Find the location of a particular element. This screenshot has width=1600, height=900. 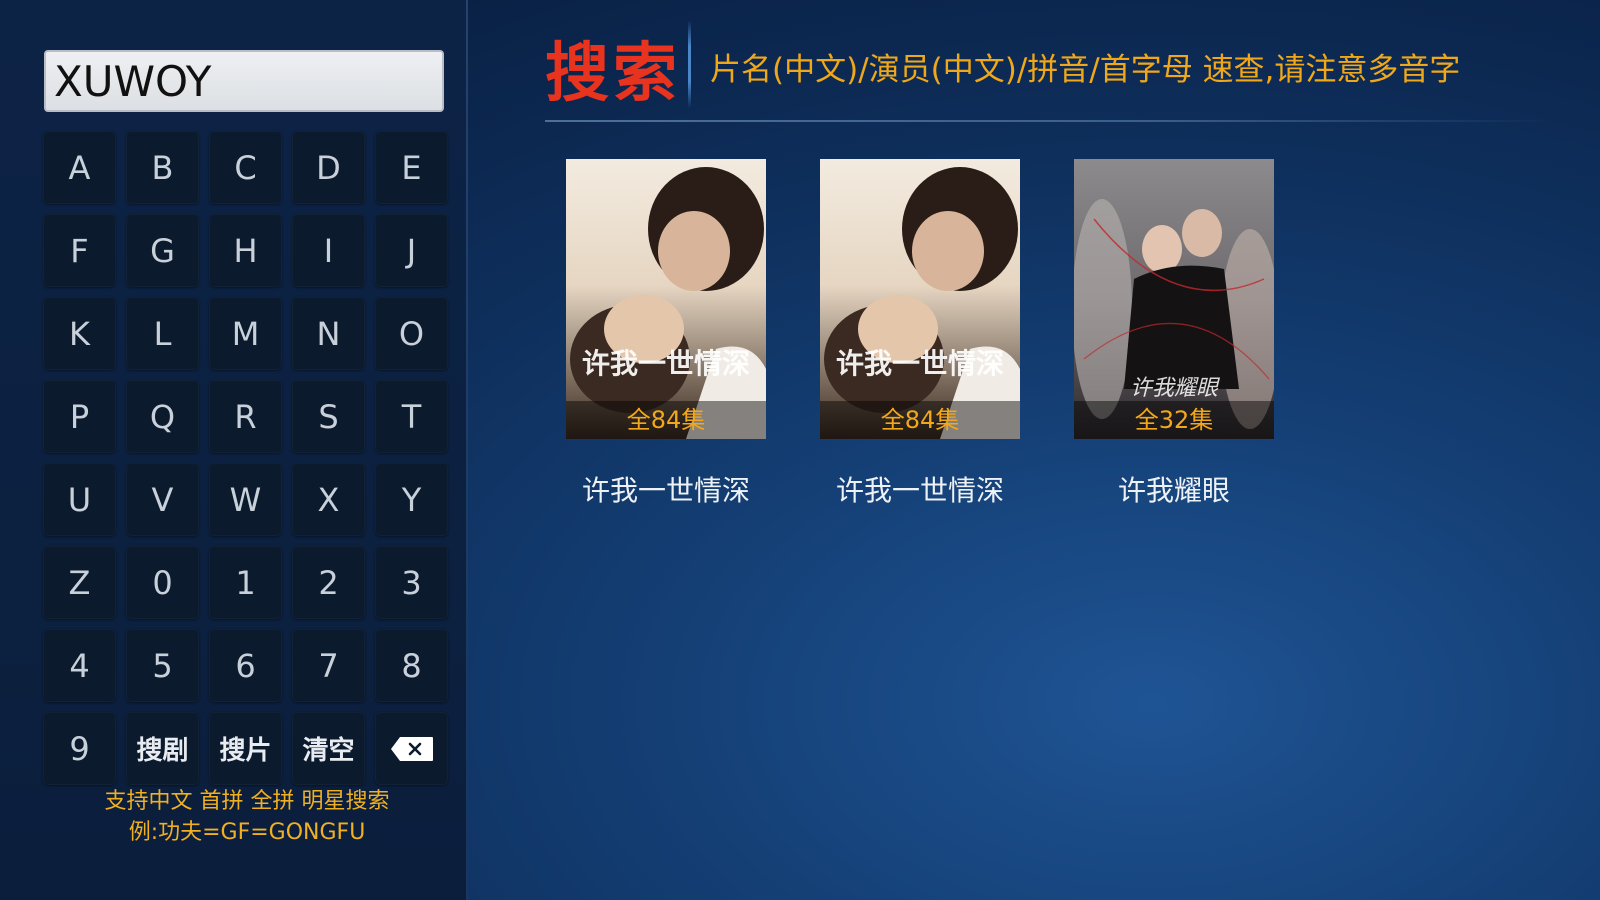

key-r: R is located at coordinates (245, 416).